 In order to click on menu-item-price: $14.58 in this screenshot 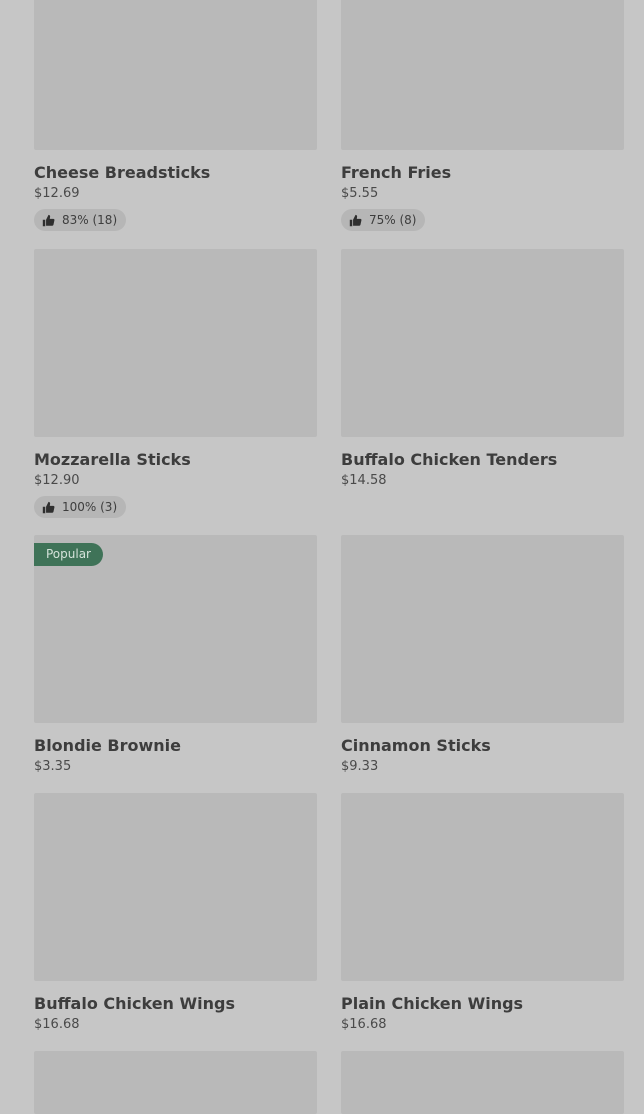, I will do `click(364, 480)`.